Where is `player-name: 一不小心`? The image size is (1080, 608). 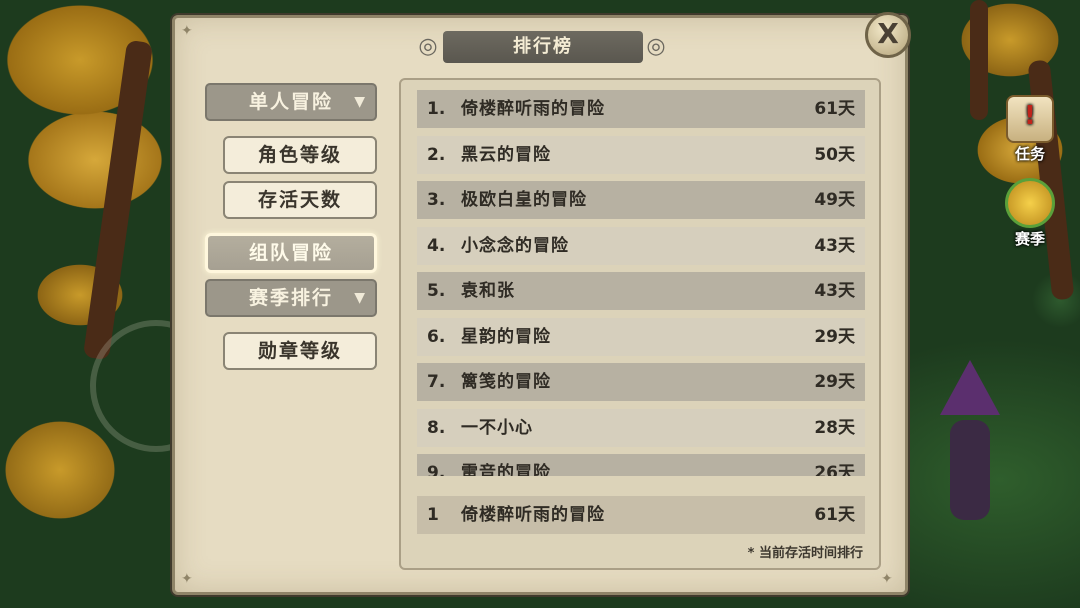 player-name: 一不小心 is located at coordinates (497, 428).